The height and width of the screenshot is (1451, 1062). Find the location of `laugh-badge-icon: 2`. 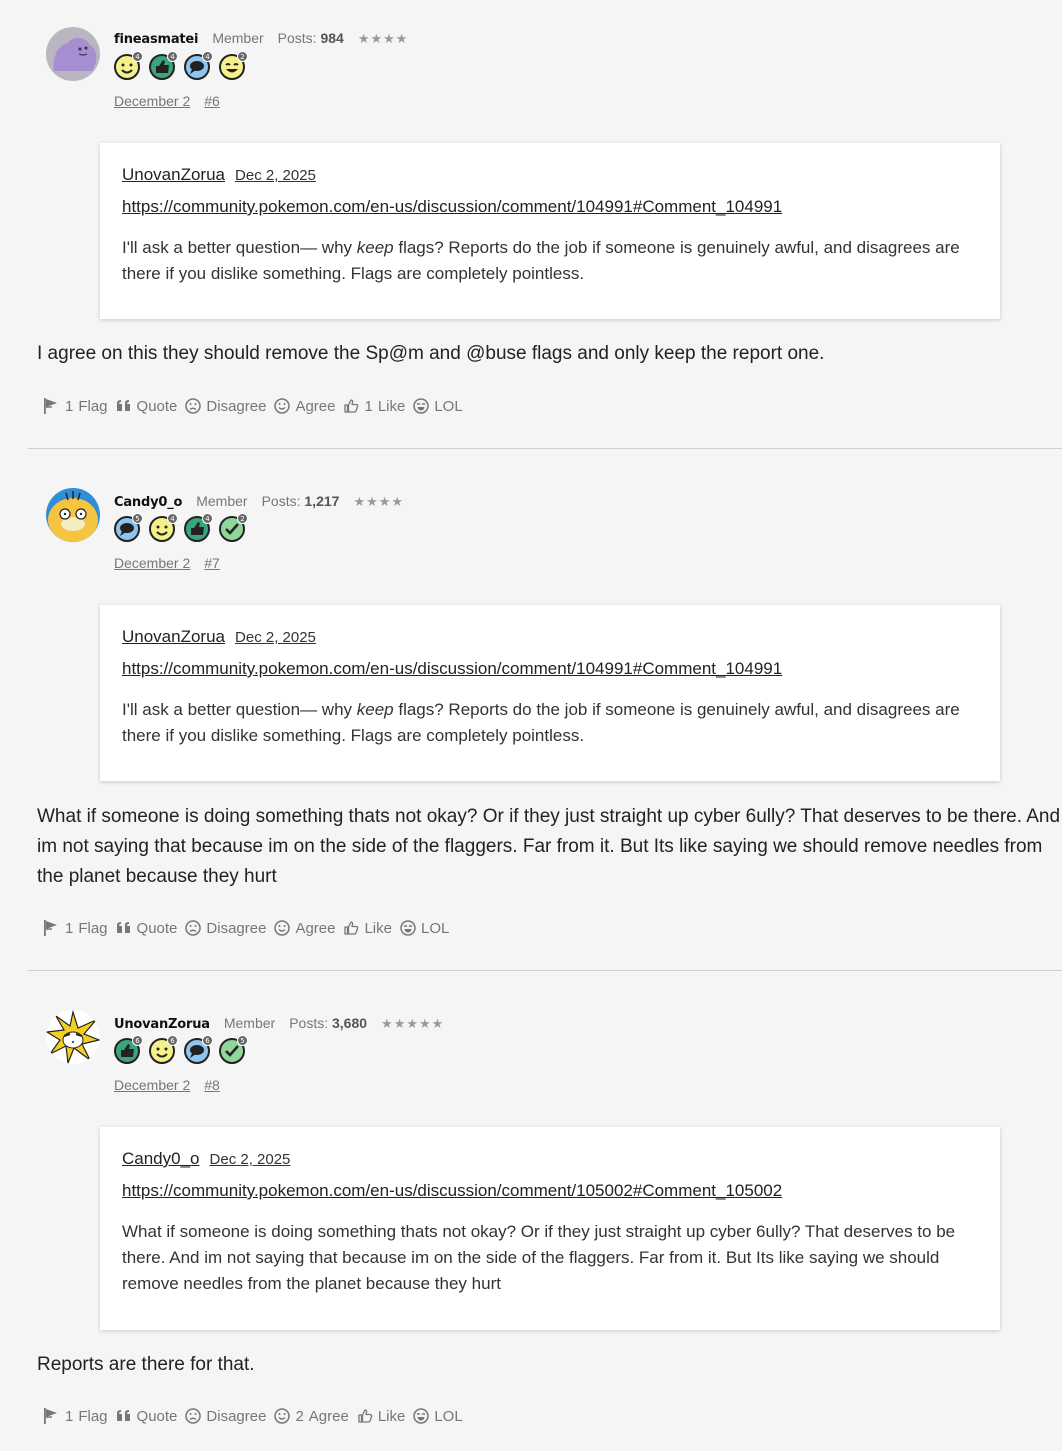

laugh-badge-icon: 2 is located at coordinates (233, 65).